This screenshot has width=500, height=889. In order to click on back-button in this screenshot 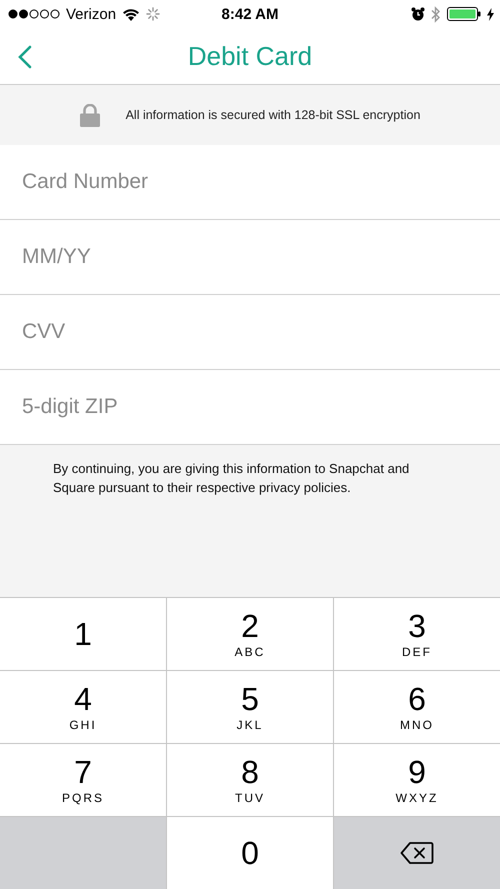, I will do `click(25, 57)`.